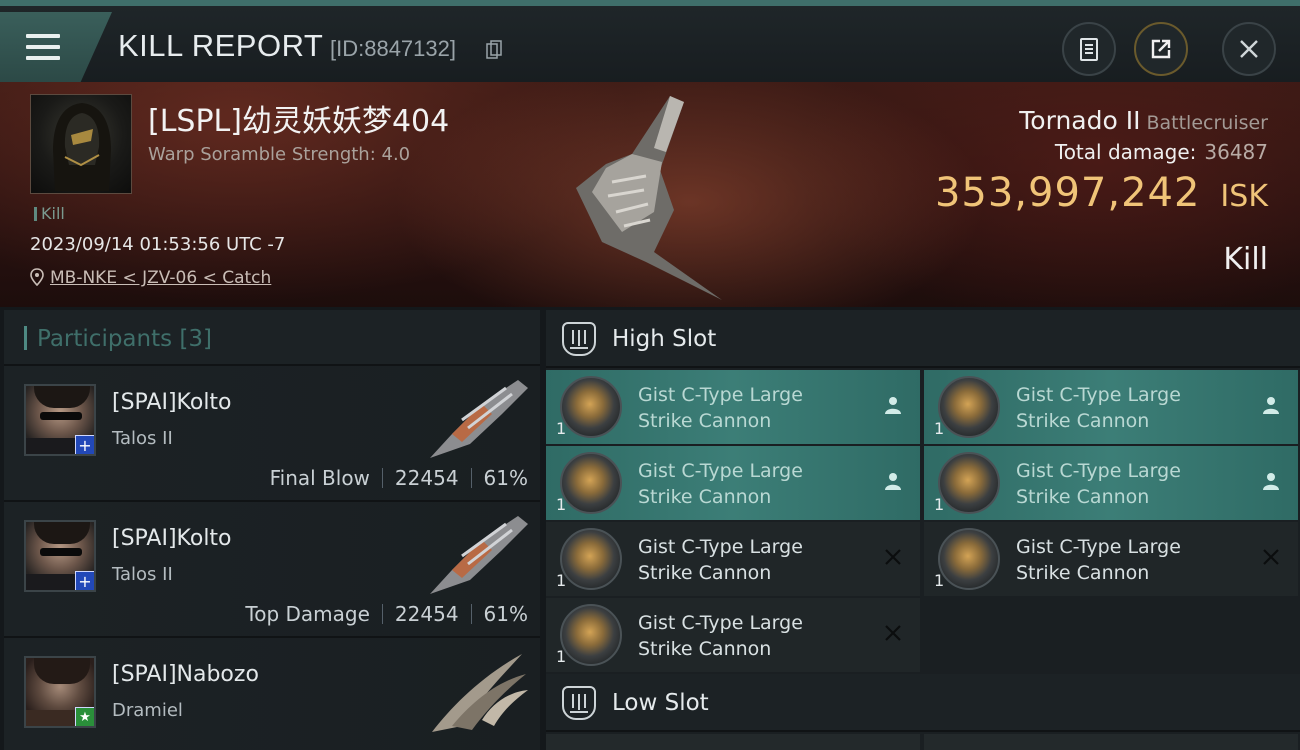 Image resolution: width=1300 pixels, height=750 pixels. What do you see at coordinates (923, 703) in the screenshot?
I see `low-slot-header: Low Slot` at bounding box center [923, 703].